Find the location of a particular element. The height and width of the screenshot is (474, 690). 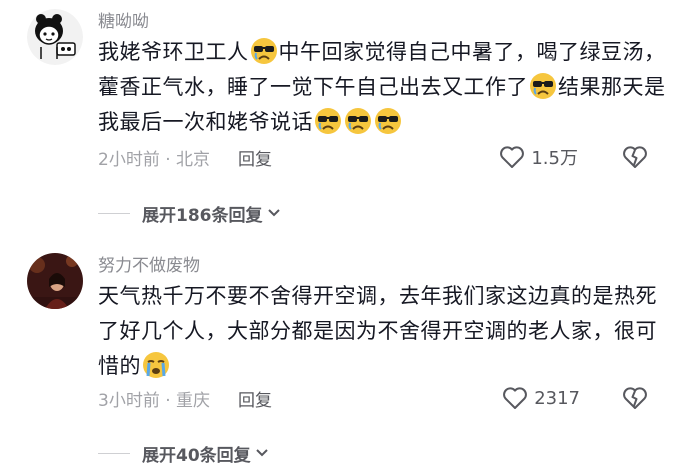

comment-text-part: 我姥爷环卫工人 is located at coordinates (173, 52).